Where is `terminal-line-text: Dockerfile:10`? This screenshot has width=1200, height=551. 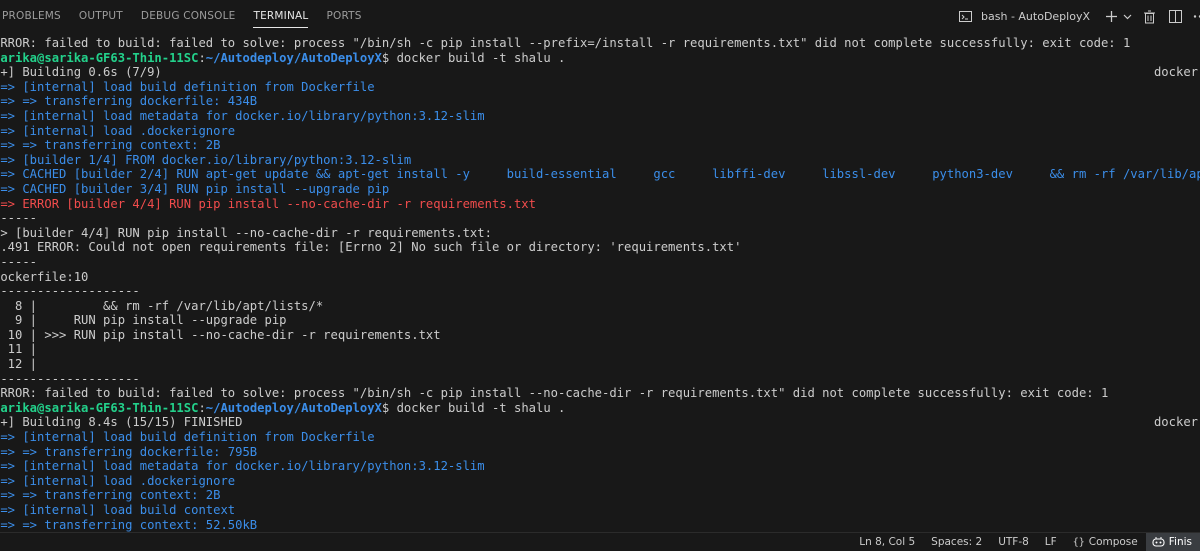 terminal-line-text: Dockerfile:10 is located at coordinates (44, 277).